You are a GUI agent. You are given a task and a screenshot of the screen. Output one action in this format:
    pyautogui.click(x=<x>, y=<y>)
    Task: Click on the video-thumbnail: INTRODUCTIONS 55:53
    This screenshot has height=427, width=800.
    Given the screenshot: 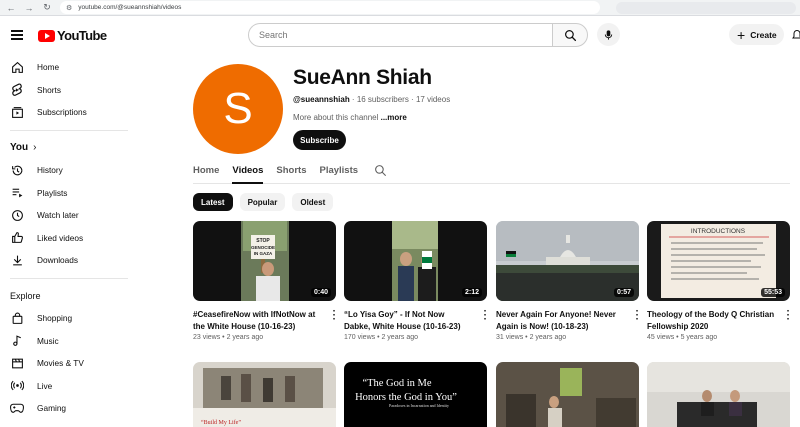 What is the action you would take?
    pyautogui.click(x=718, y=261)
    